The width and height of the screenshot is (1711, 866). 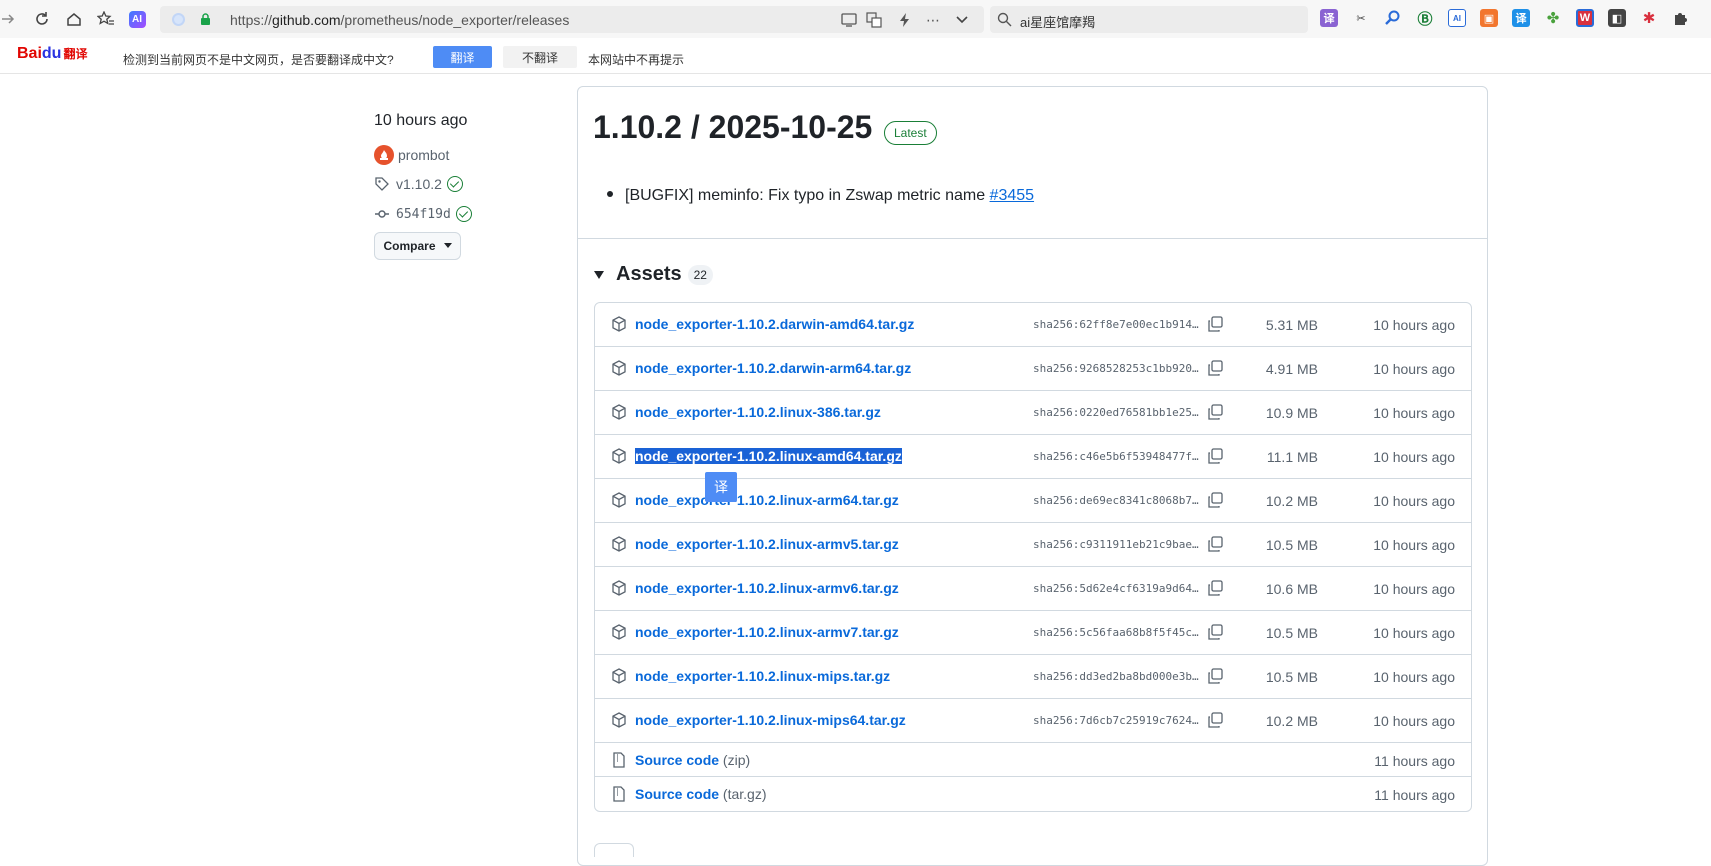 What do you see at coordinates (1033, 760) in the screenshot?
I see `source-row: Source code (zip) 11 hours ago` at bounding box center [1033, 760].